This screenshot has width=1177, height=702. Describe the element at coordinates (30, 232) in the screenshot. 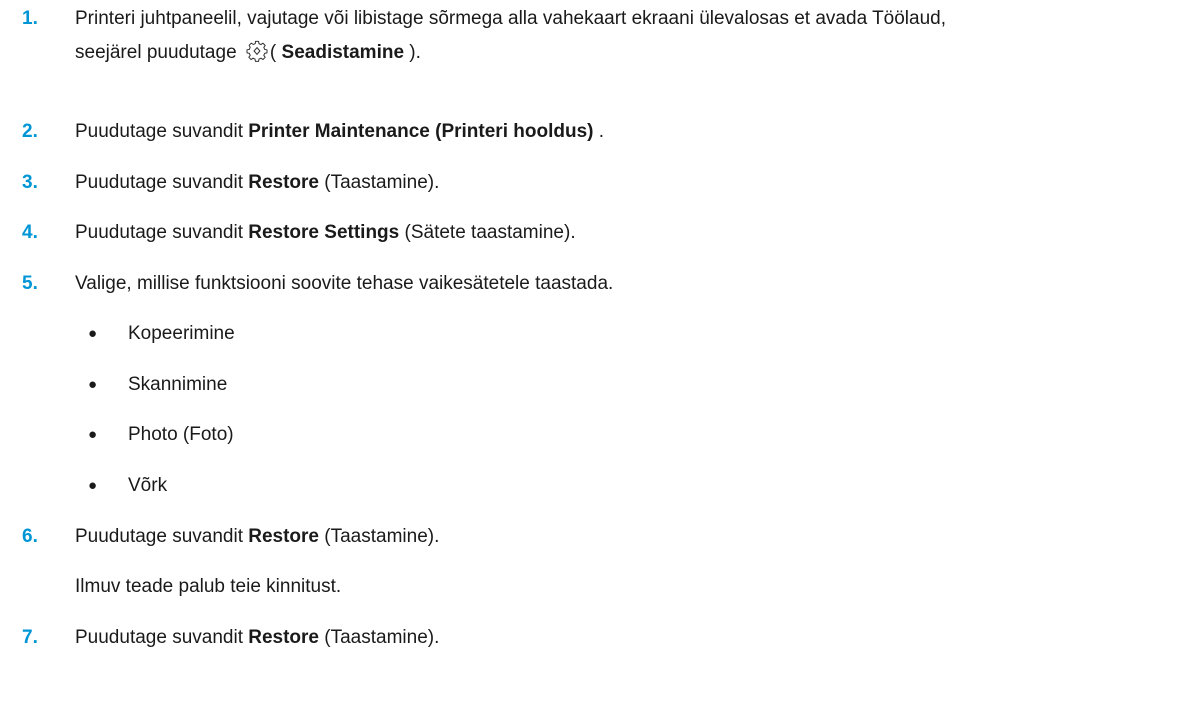

I see `step-number: 4.` at that location.